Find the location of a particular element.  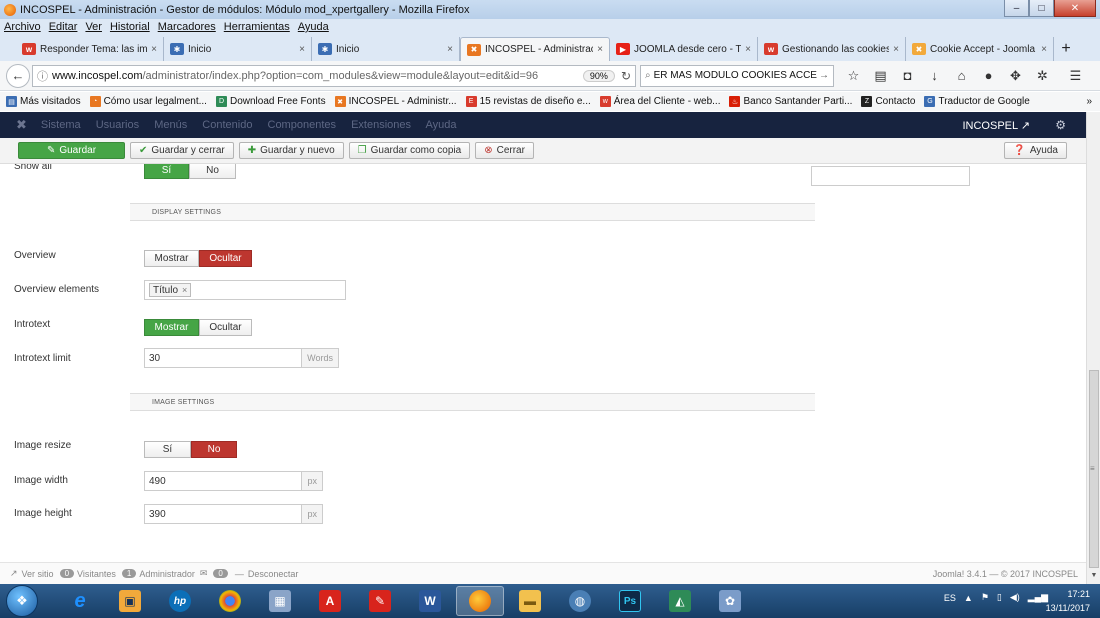

bookmark-item: Z Contacto is located at coordinates (888, 101).